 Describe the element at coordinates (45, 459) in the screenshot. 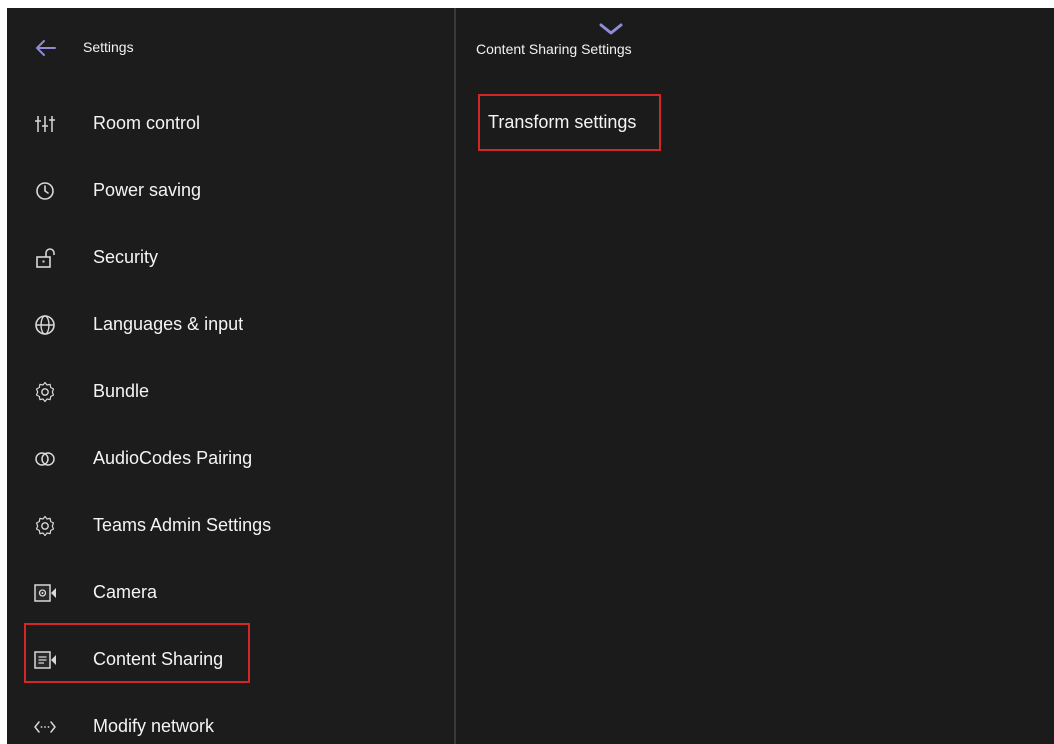

I see `pairing-circles-icon` at that location.